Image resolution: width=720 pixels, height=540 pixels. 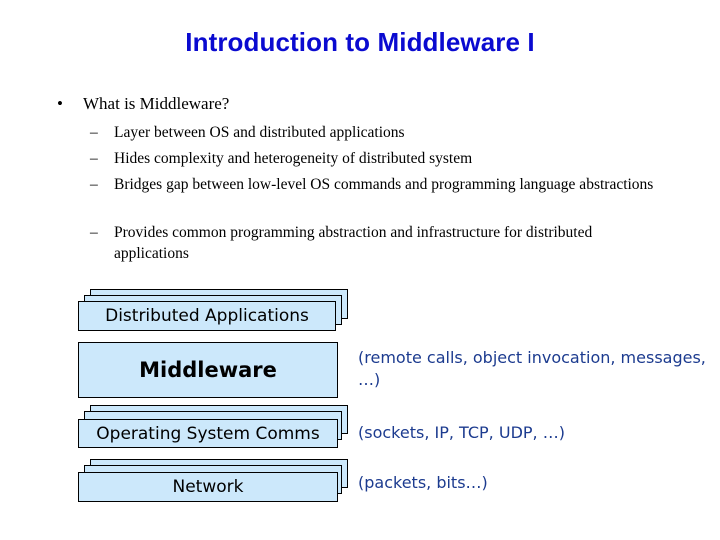 I want to click on layer-label: Middleware, so click(x=208, y=370).